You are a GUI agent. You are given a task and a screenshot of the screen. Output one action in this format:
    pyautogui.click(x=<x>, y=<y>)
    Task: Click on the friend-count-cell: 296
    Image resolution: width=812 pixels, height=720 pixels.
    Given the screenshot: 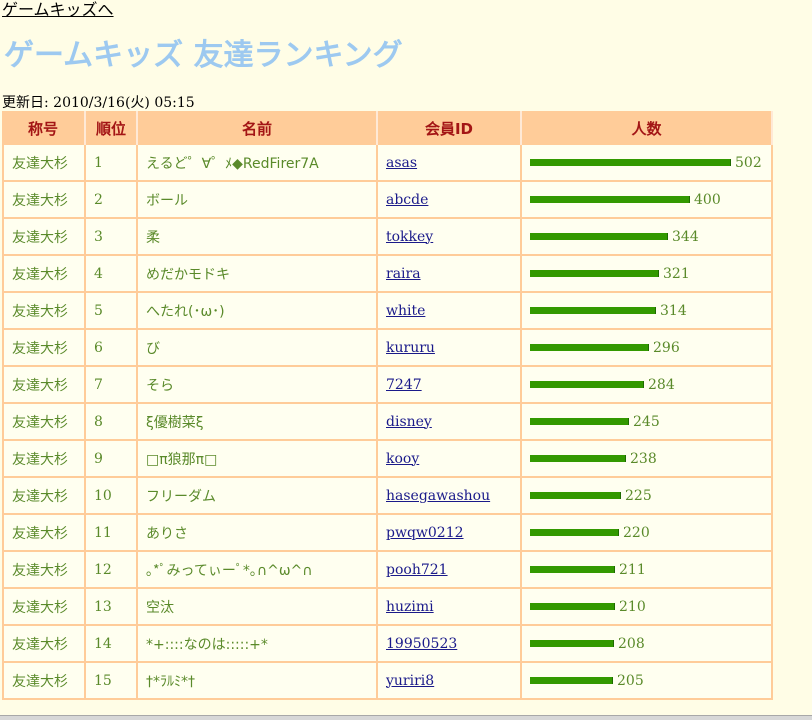 What is the action you would take?
    pyautogui.click(x=647, y=348)
    